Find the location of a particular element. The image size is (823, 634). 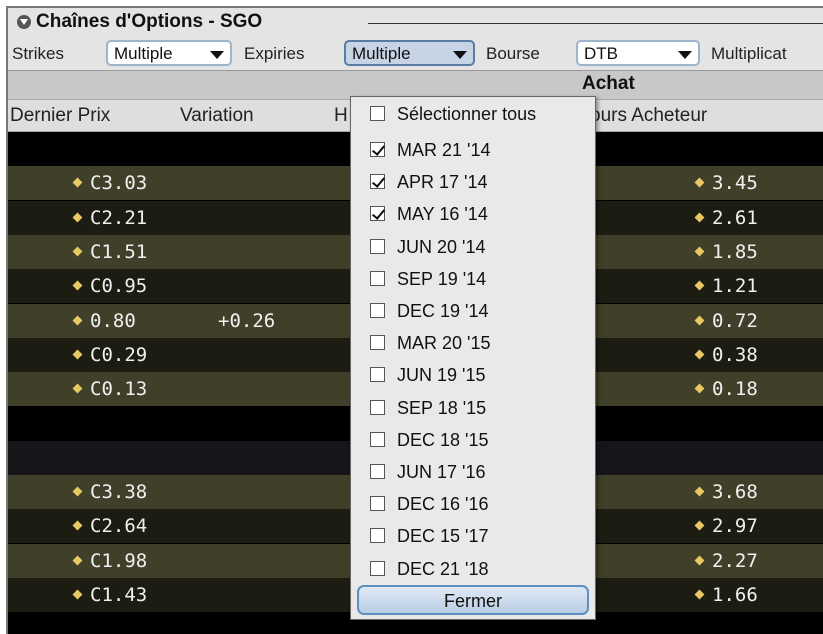

close-button: Fermer is located at coordinates (473, 600).